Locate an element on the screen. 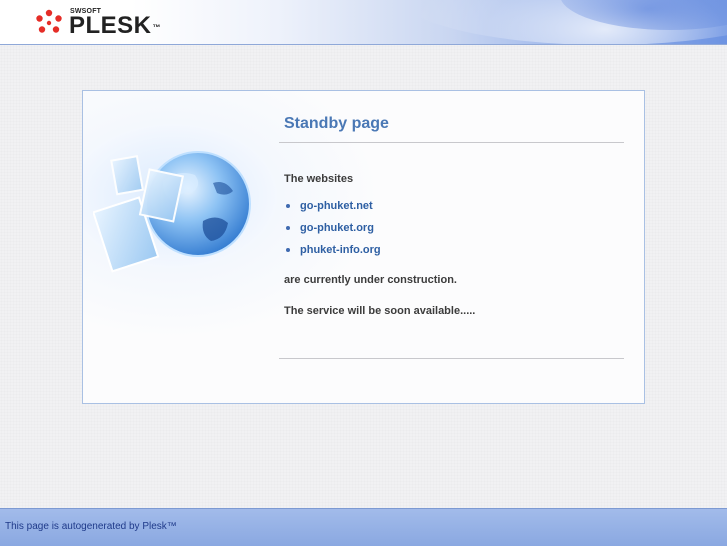 This screenshot has width=727, height=546. header-bar: SWSOFT PLESK™ is located at coordinates (363, 22).